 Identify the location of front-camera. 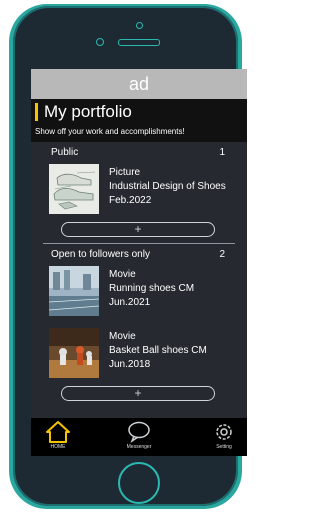
(100, 42).